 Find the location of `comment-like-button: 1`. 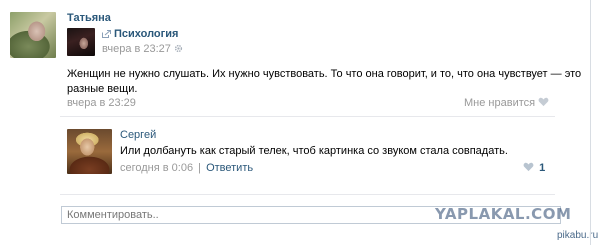

comment-like-button: 1 is located at coordinates (534, 168).